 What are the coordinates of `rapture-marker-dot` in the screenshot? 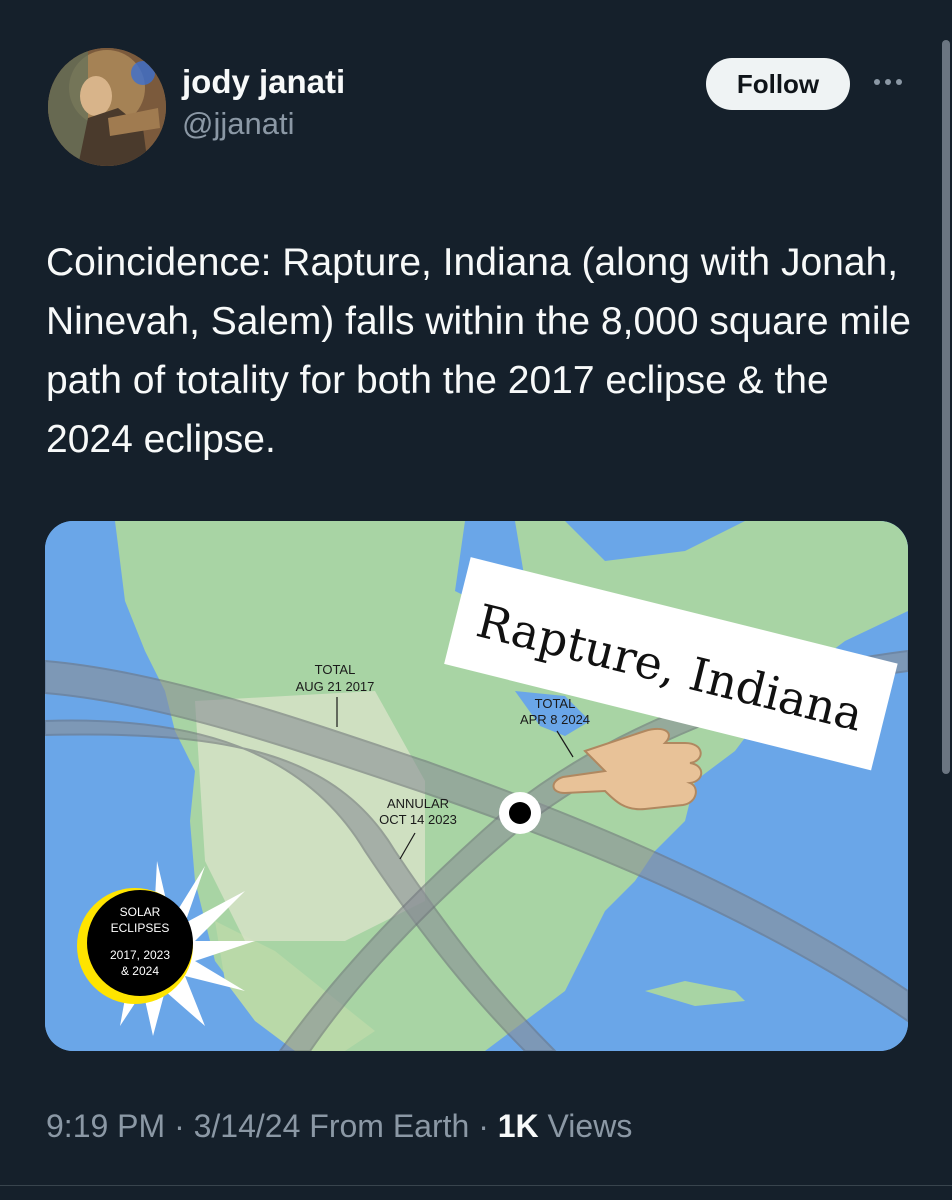 It's located at (520, 813).